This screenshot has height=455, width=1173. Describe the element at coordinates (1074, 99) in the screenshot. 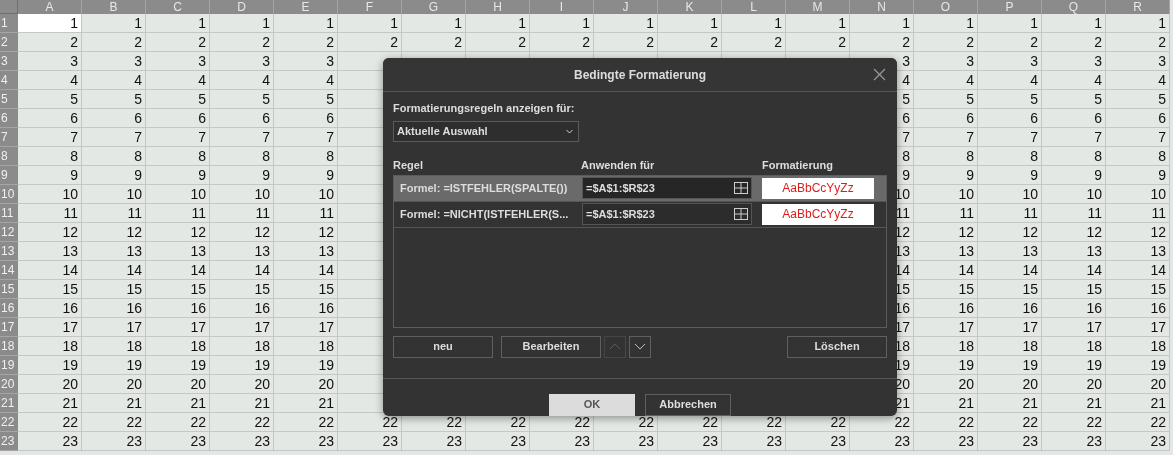

I see `table-cell: 5` at that location.